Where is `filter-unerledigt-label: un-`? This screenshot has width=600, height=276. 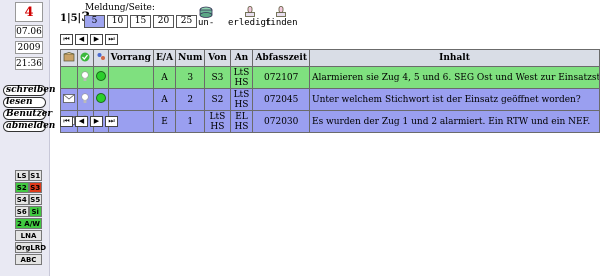
filter-unerledigt-label: un- is located at coordinates (206, 23).